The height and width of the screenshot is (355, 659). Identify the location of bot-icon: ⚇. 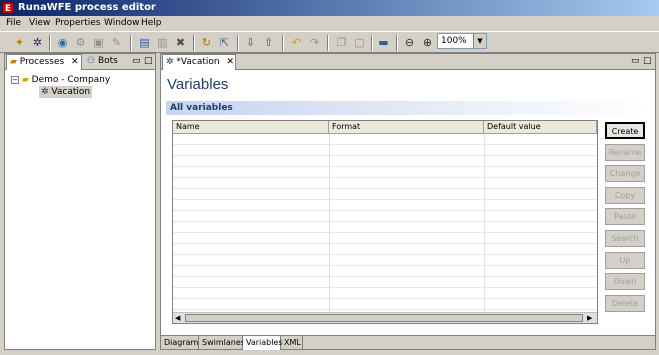
(91, 61).